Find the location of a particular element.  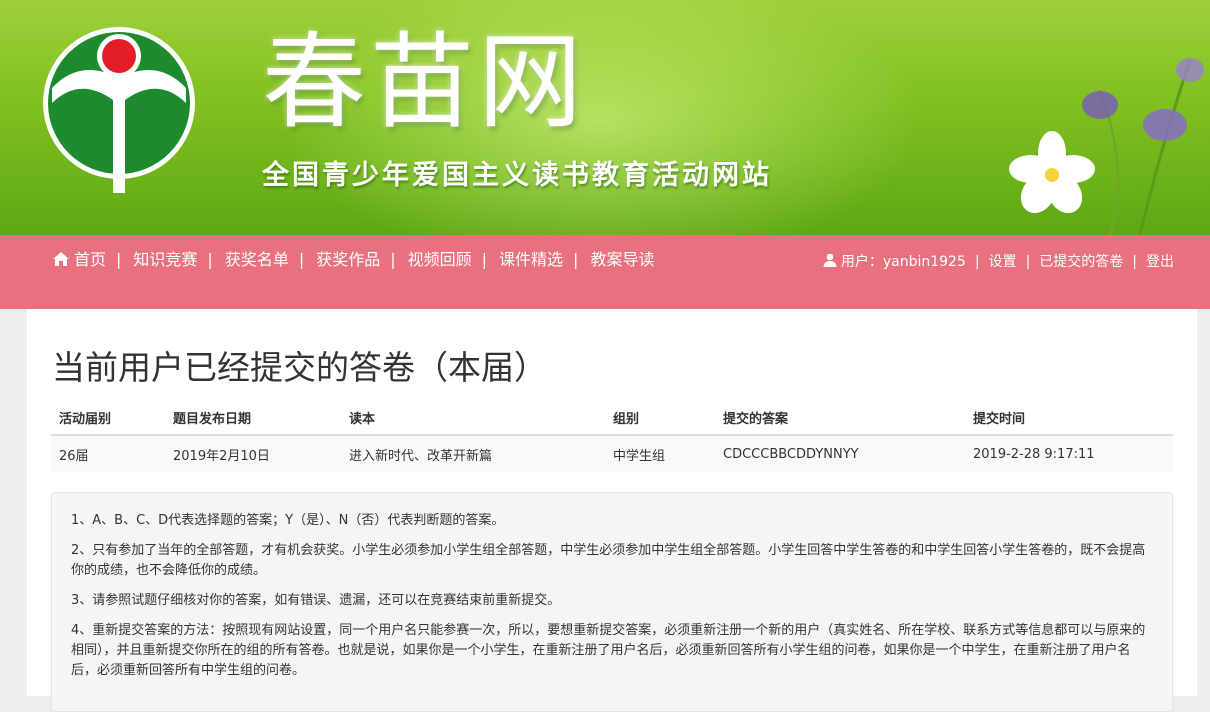

page-title: 当前用户已经提交的答卷（本届） is located at coordinates (299, 367).